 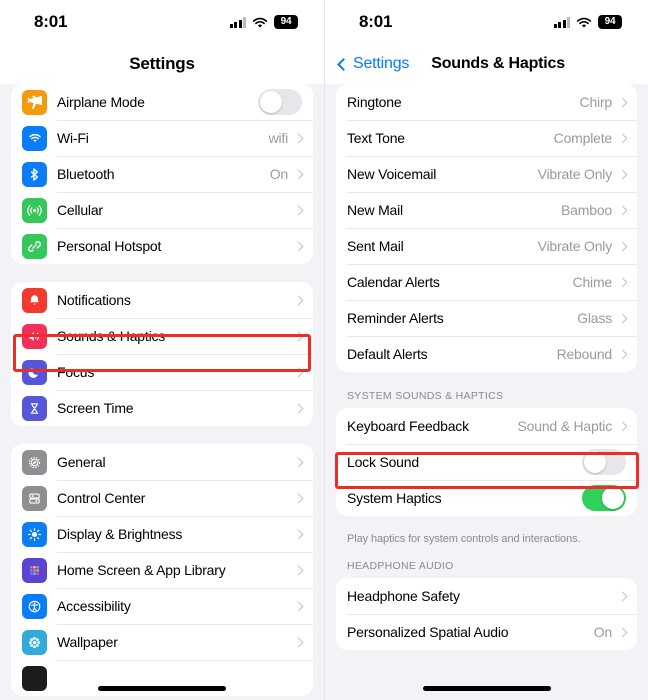 I want to click on hourglass-icon, so click(x=34, y=408).